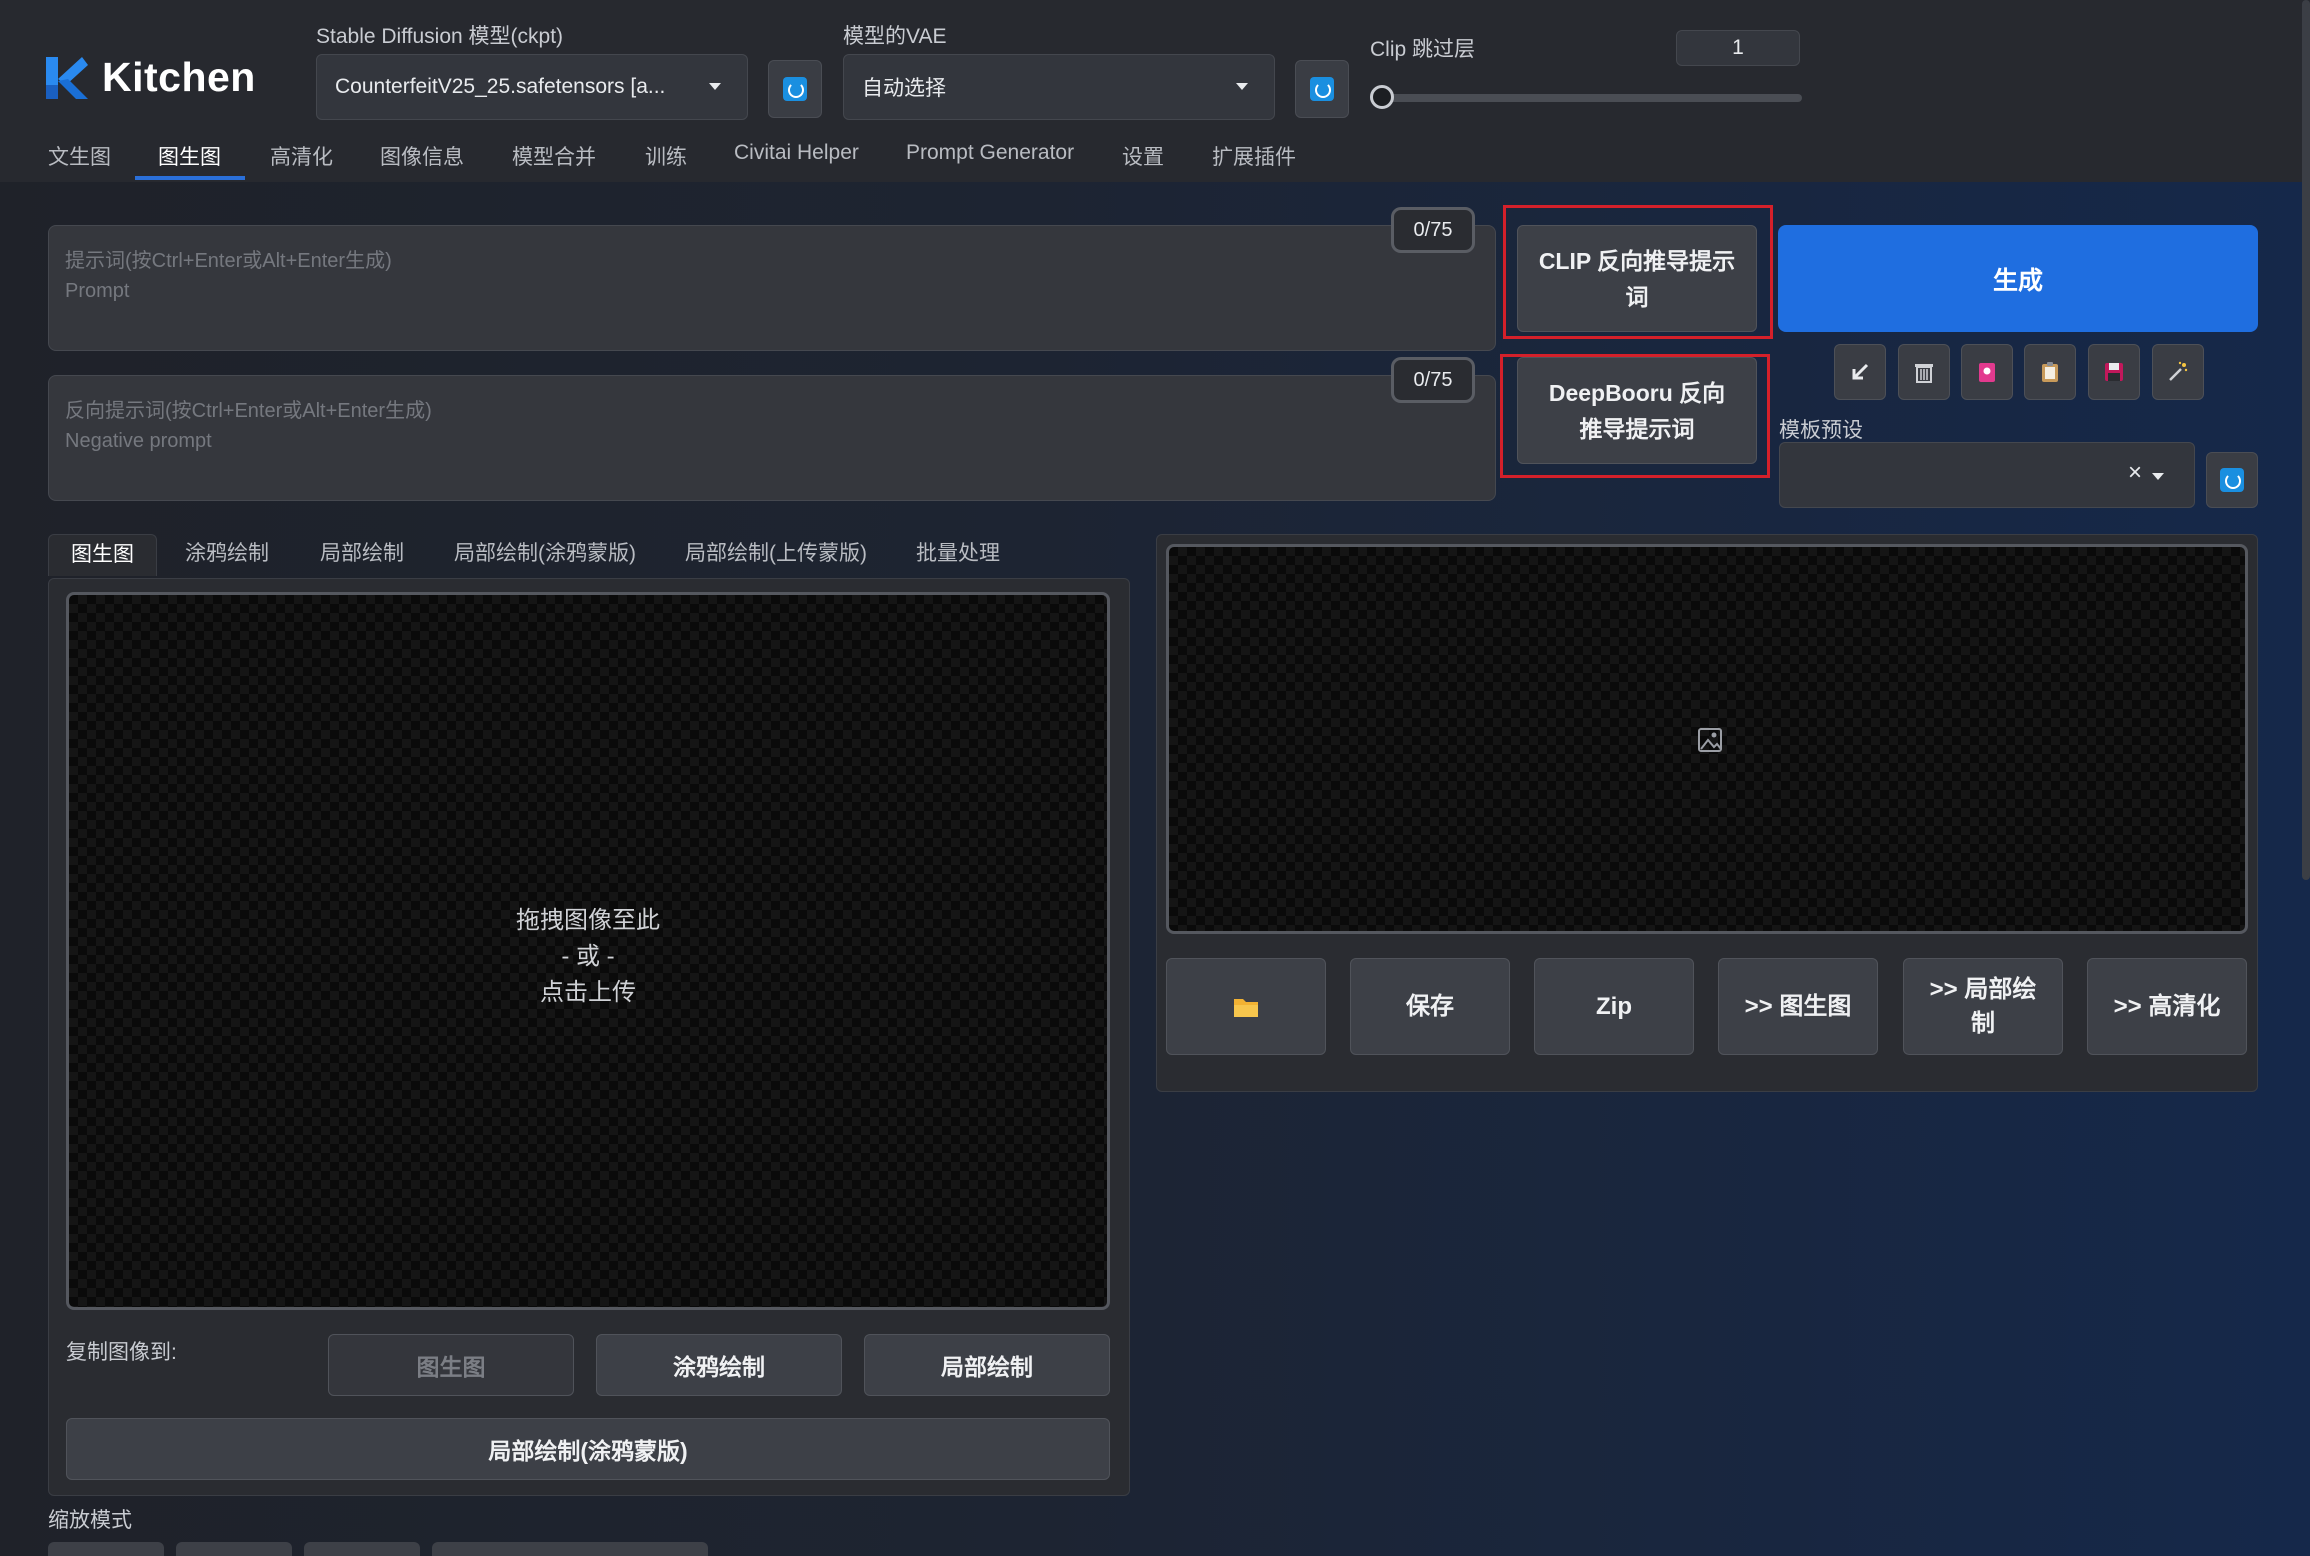  I want to click on refresh-model-button, so click(795, 89).